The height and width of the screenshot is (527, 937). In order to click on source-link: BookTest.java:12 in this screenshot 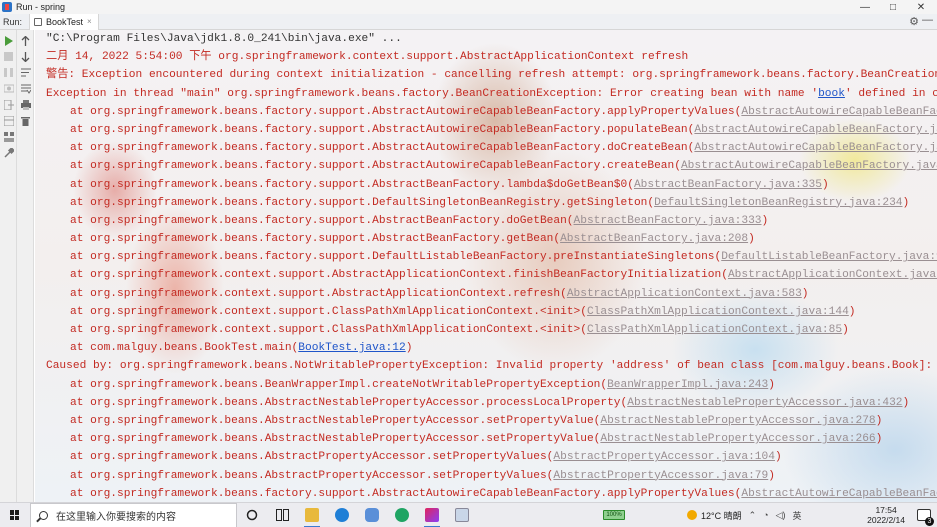, I will do `click(351, 348)`.